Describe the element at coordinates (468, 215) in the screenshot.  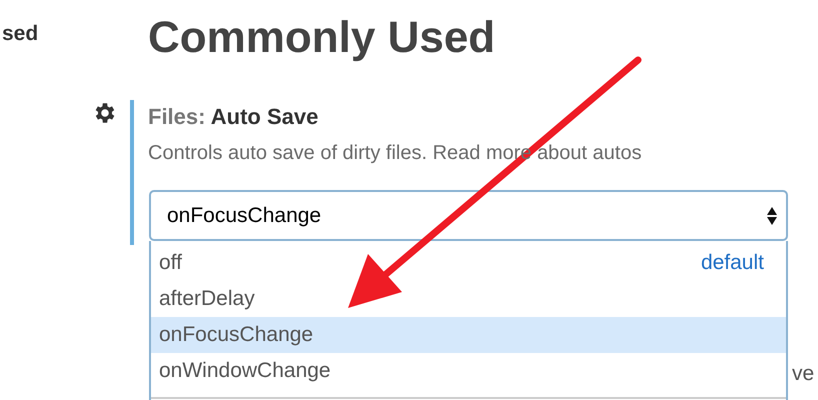
I see `select-field: onFocusChange` at that location.